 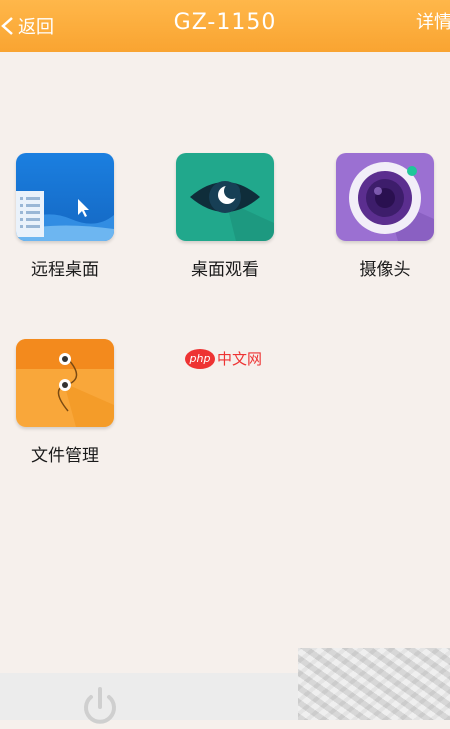 What do you see at coordinates (385, 270) in the screenshot?
I see `app-label: 摄像头` at bounding box center [385, 270].